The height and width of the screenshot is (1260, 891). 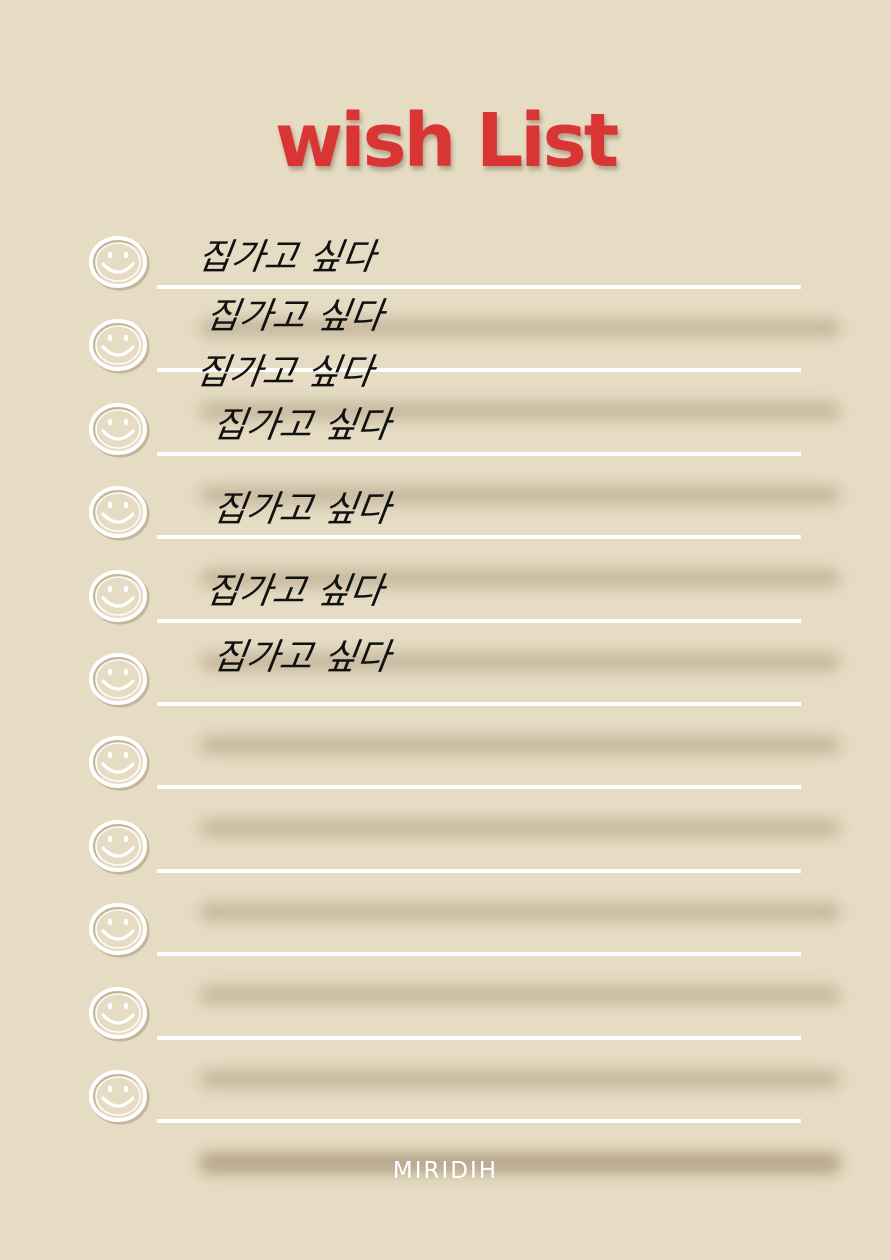 I want to click on wish-entry-3: 집가고 싶다, so click(x=284, y=372).